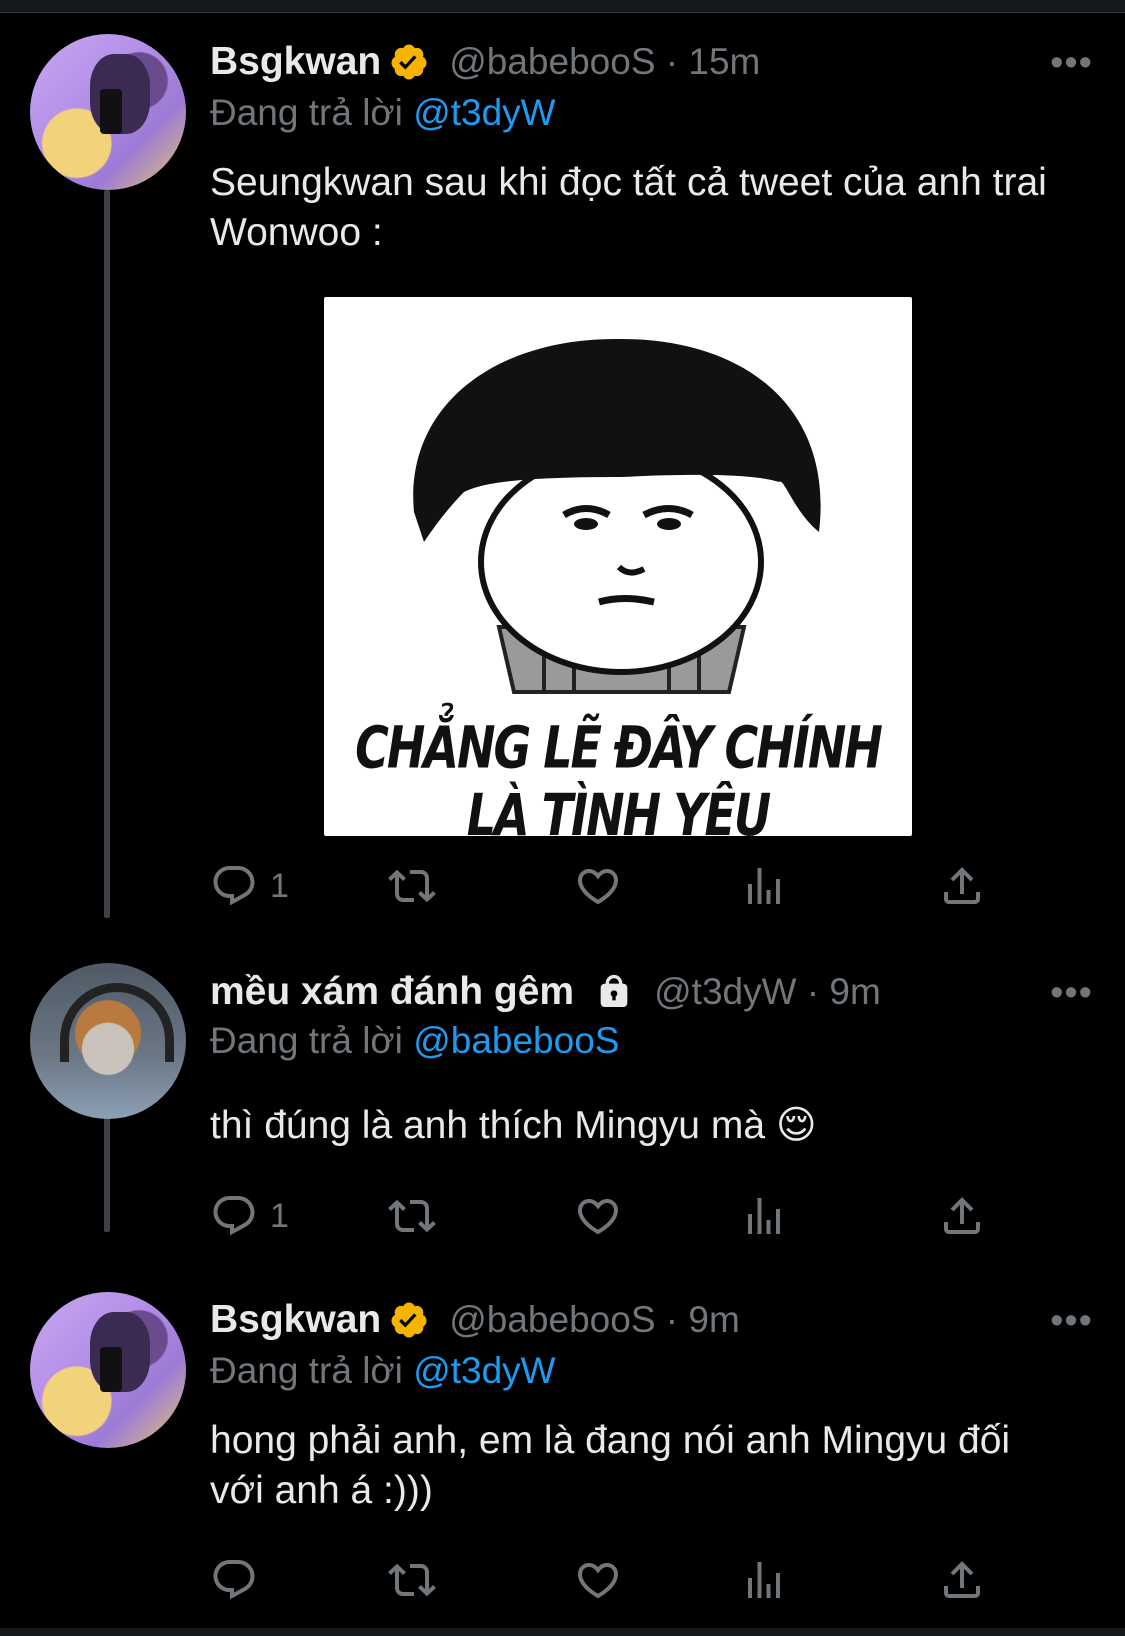 Image resolution: width=1125 pixels, height=1636 pixels. I want to click on handle-and-time: @babebooS · 15m, so click(604, 62).